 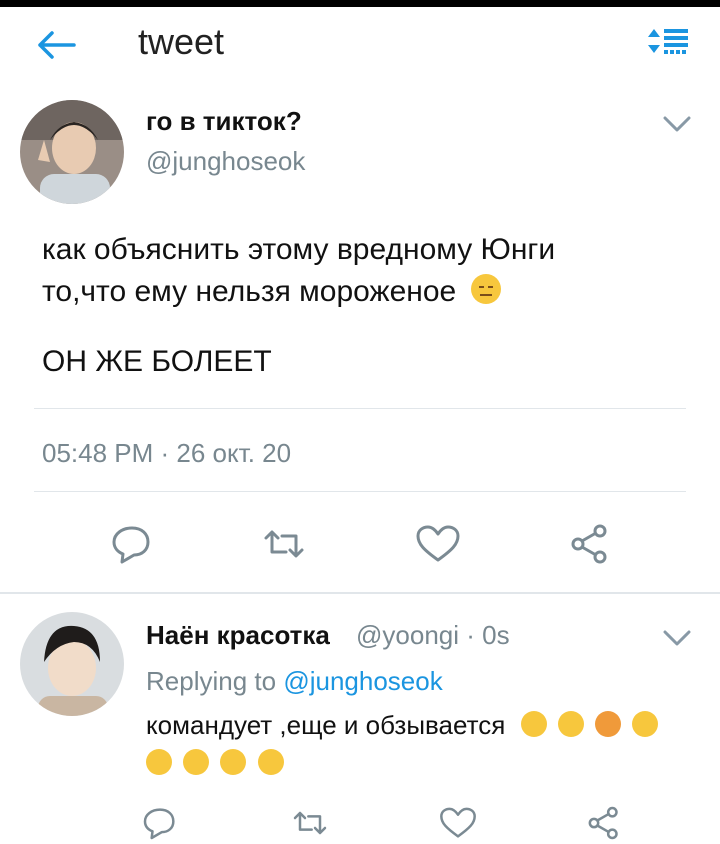 I want to click on reply-author-name: Наён красотка, so click(x=238, y=635).